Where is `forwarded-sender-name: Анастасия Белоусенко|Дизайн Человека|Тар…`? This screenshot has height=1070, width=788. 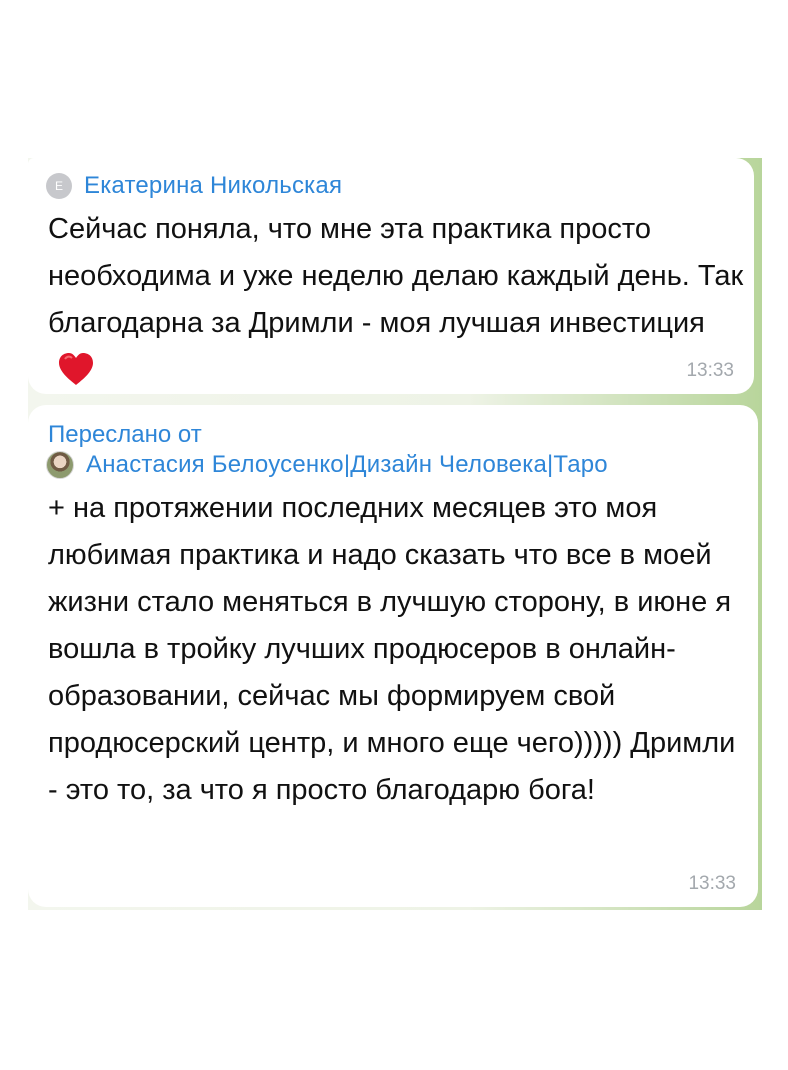 forwarded-sender-name: Анастасия Белоусенко|Дизайн Человека|Тар… is located at coordinates (347, 465).